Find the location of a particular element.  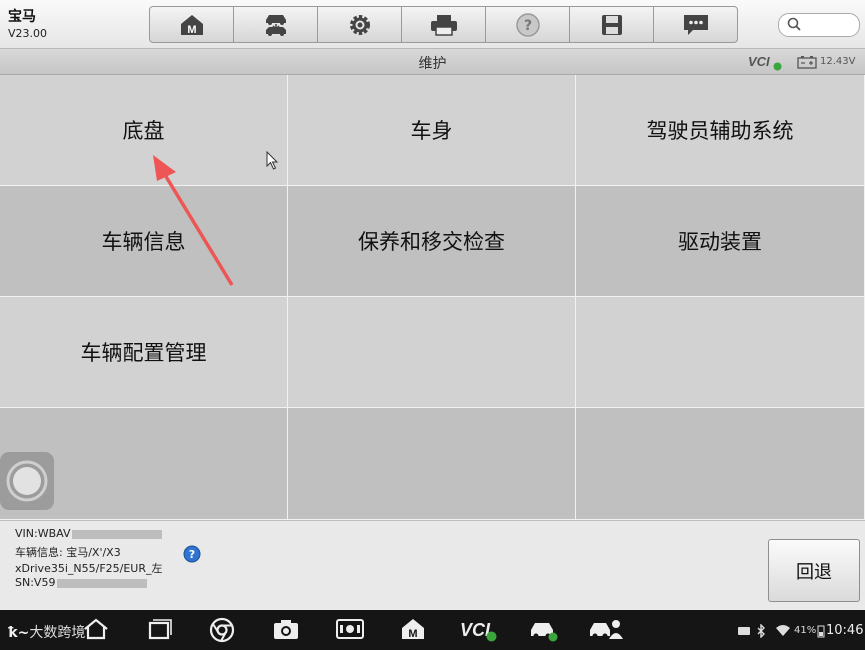

help-button: ? is located at coordinates (528, 24).